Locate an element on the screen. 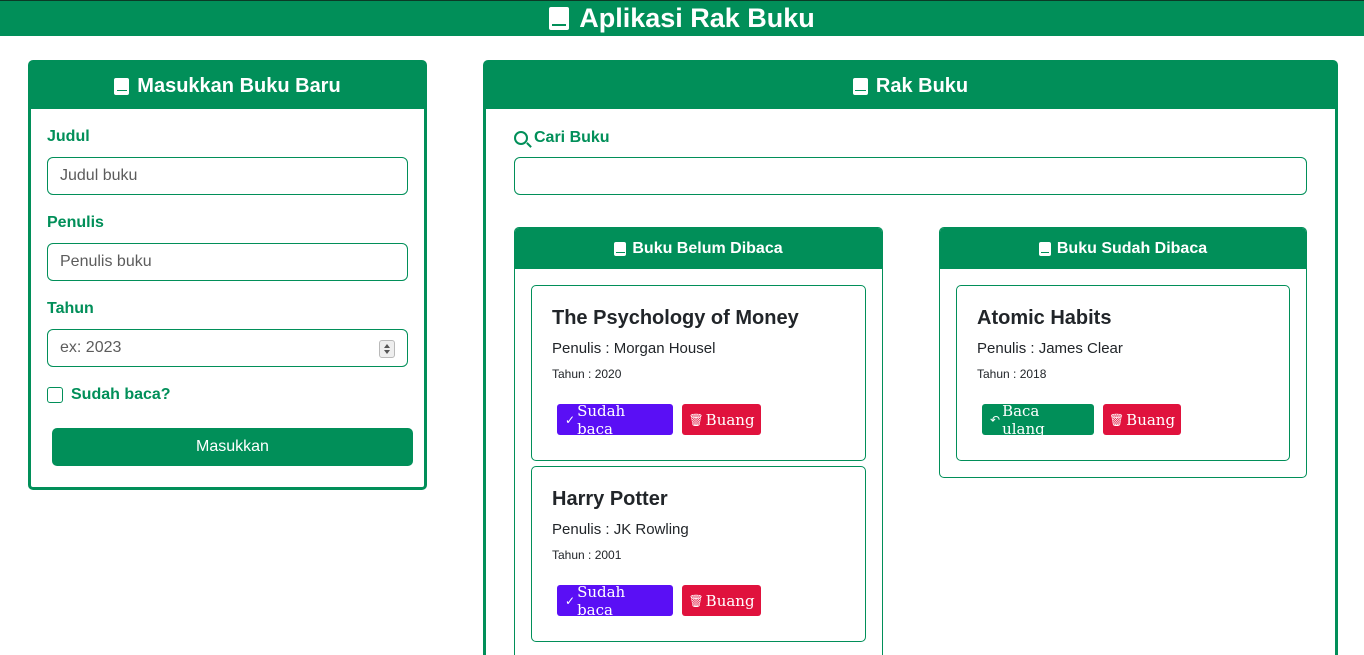  unread-header: Buku Belum Dibaca is located at coordinates (698, 248).